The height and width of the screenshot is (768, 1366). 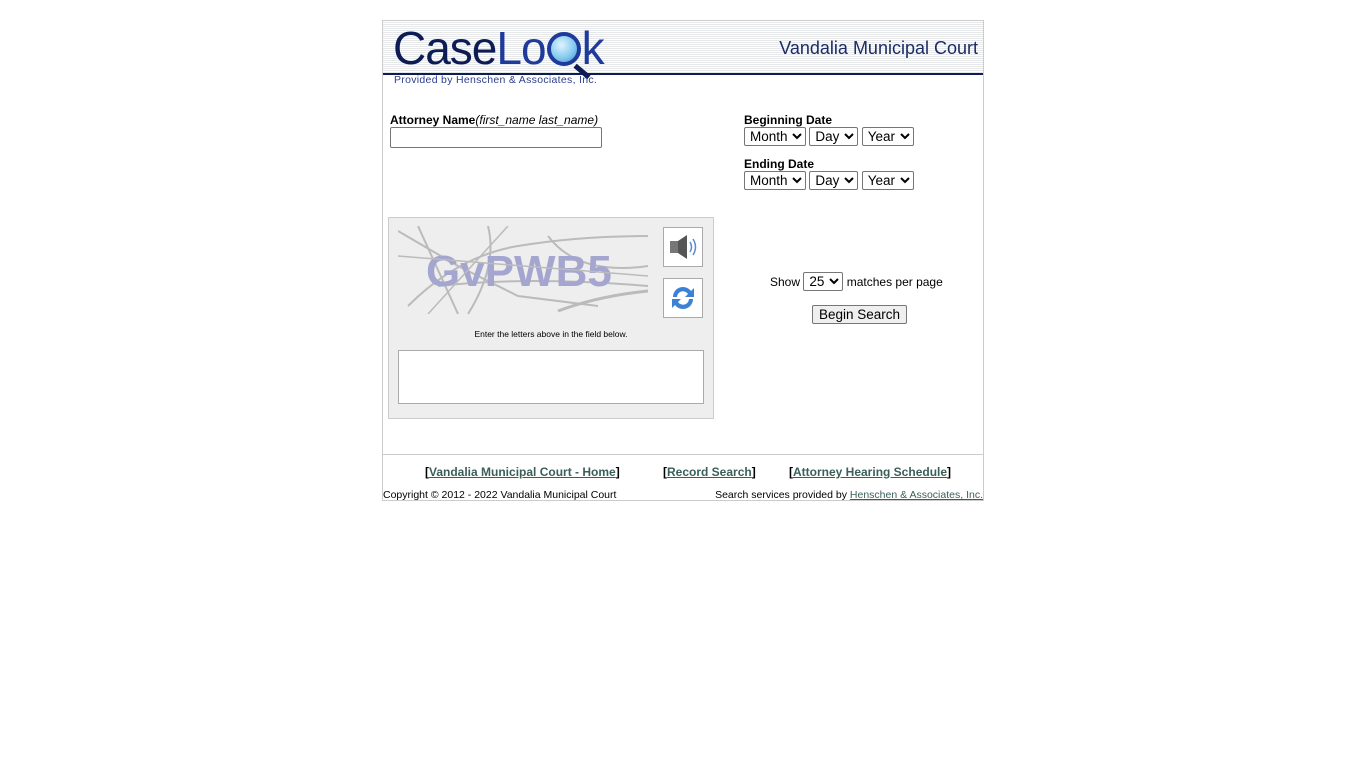 I want to click on refresh-captcha-button, so click(x=683, y=298).